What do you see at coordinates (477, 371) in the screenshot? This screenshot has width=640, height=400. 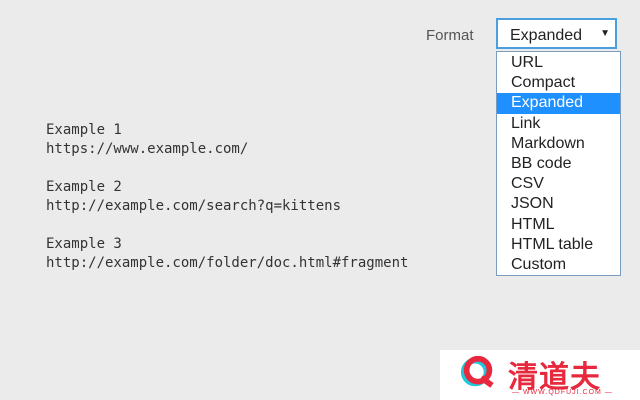 I see `q-logo-icon` at bounding box center [477, 371].